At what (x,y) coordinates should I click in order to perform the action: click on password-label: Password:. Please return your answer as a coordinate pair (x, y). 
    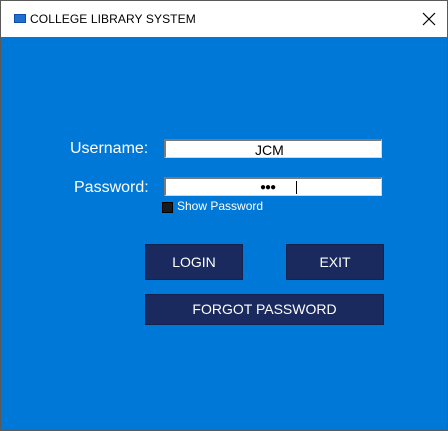
    Looking at the image, I should click on (111, 187).